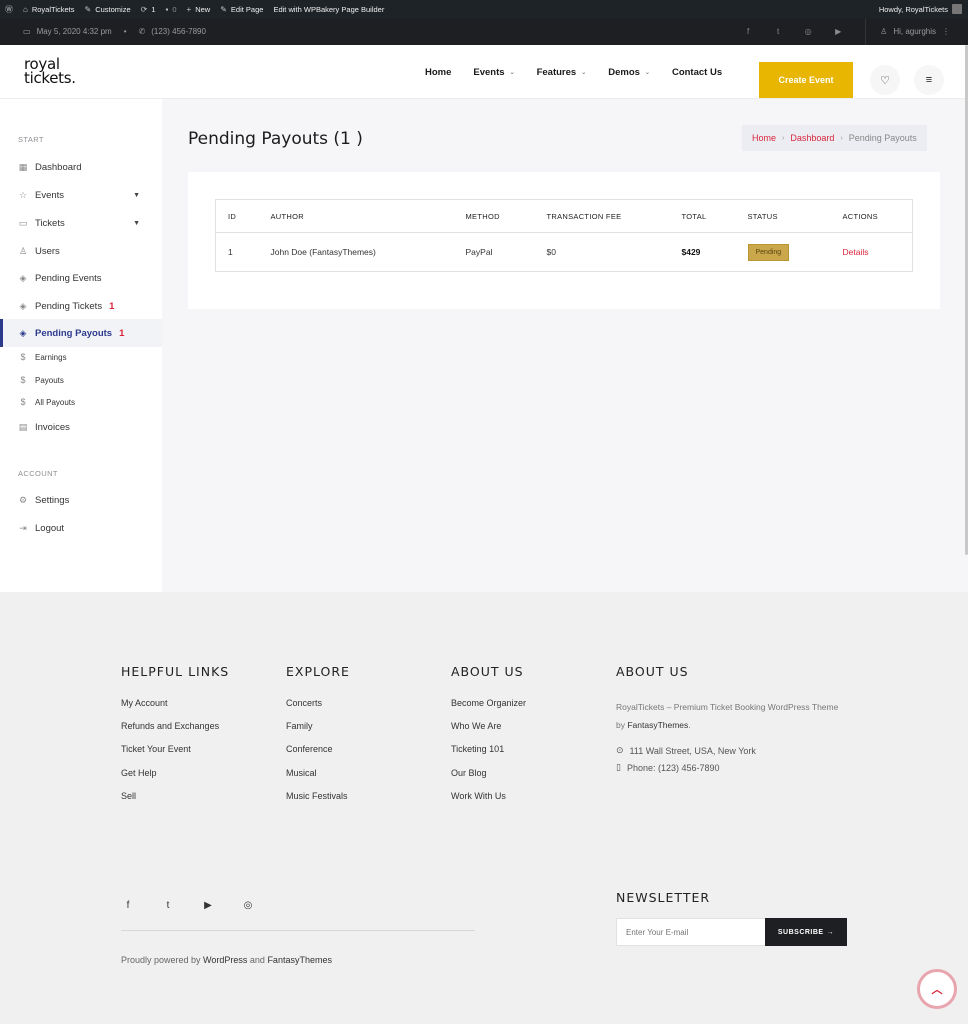 Image resolution: width=968 pixels, height=1024 pixels. Describe the element at coordinates (356, 216) in the screenshot. I see `col-author: AUTHOR` at that location.